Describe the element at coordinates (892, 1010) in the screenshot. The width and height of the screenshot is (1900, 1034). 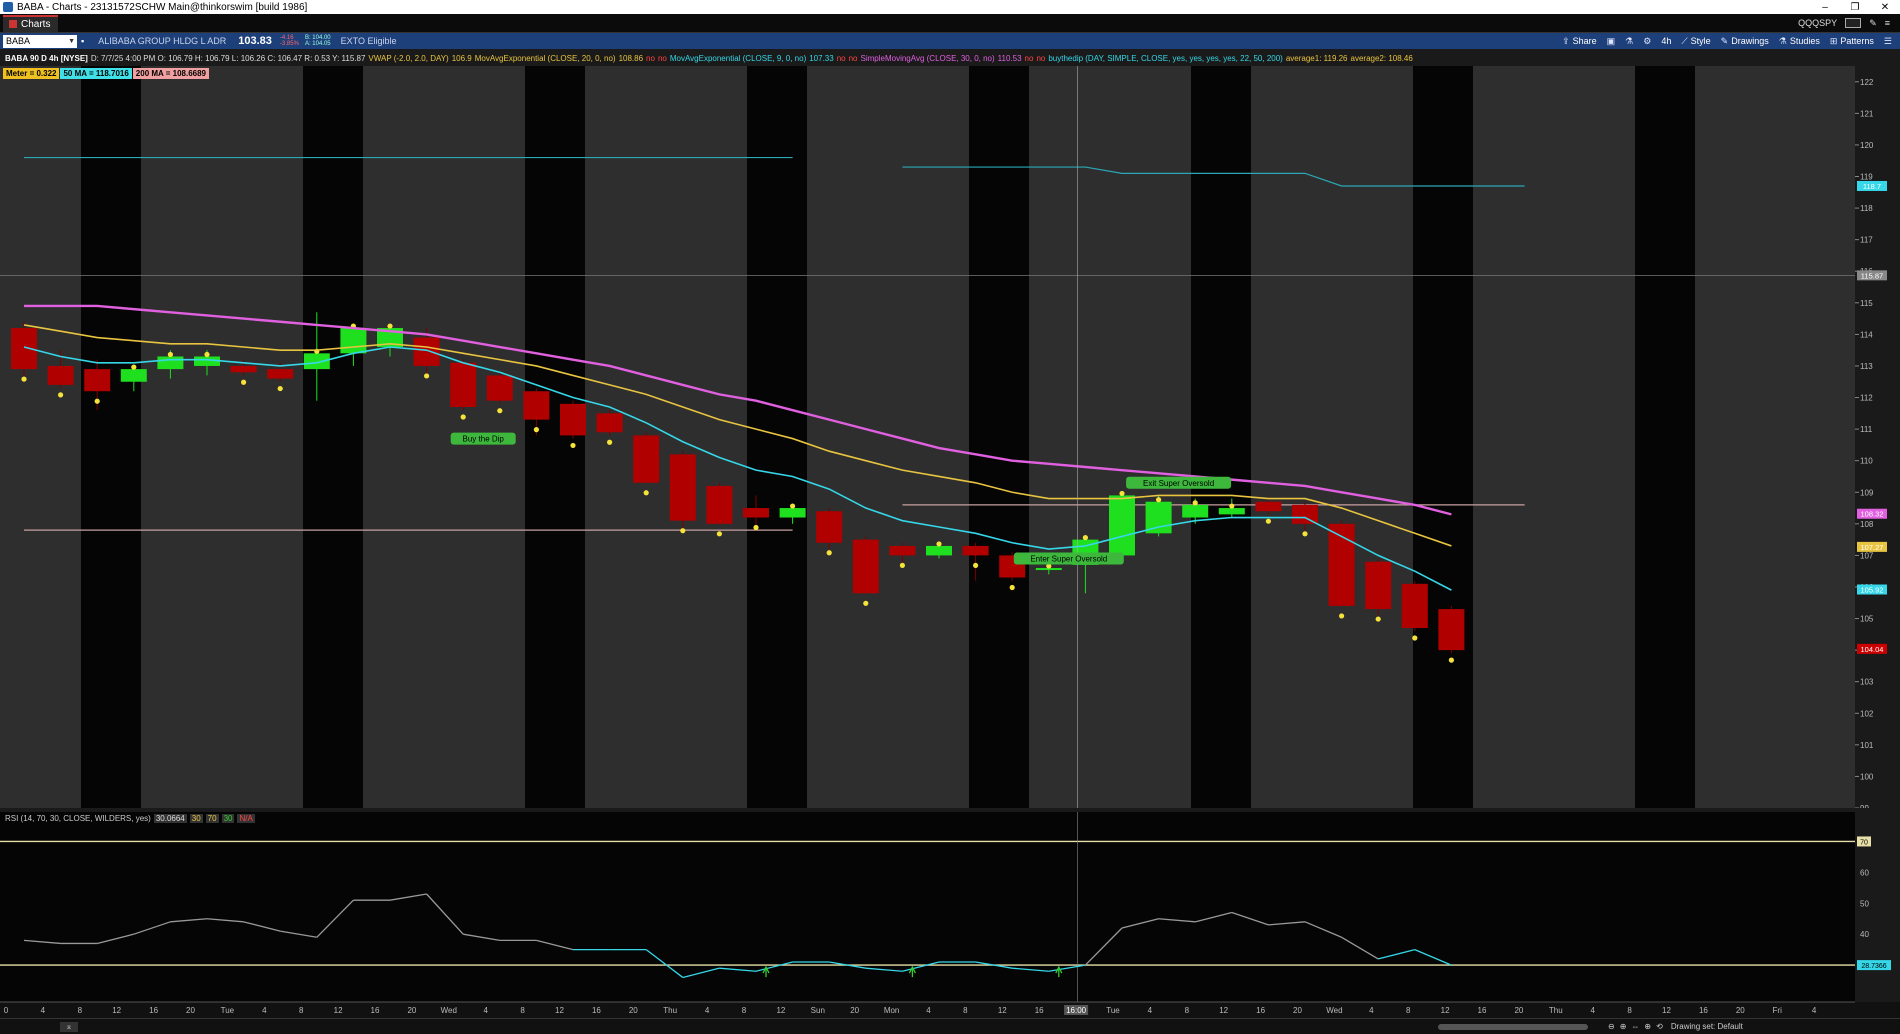
I see `time-tick-label: Mon` at that location.